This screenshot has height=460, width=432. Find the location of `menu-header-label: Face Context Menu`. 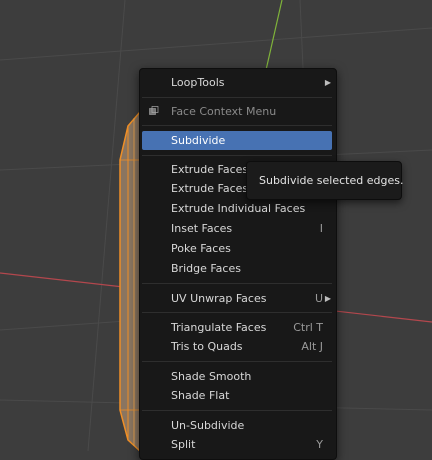

menu-header-label: Face Context Menu is located at coordinates (224, 111).